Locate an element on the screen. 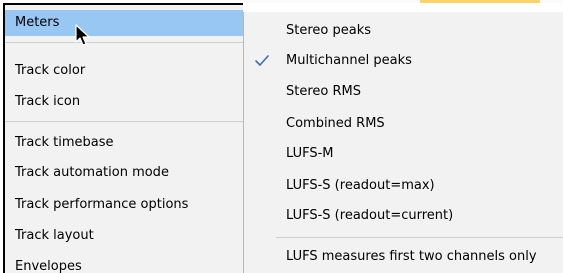 This screenshot has width=563, height=273. submenu-item-label: Stereo peaks is located at coordinates (329, 30).